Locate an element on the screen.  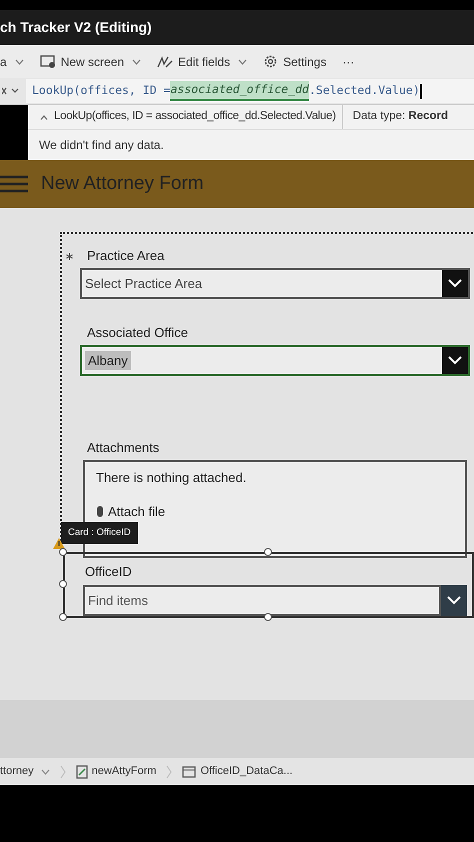
formula-preview: LookUp(offices, ID = associated_office_dd.Selected.Value) is located at coordinates (195, 116).